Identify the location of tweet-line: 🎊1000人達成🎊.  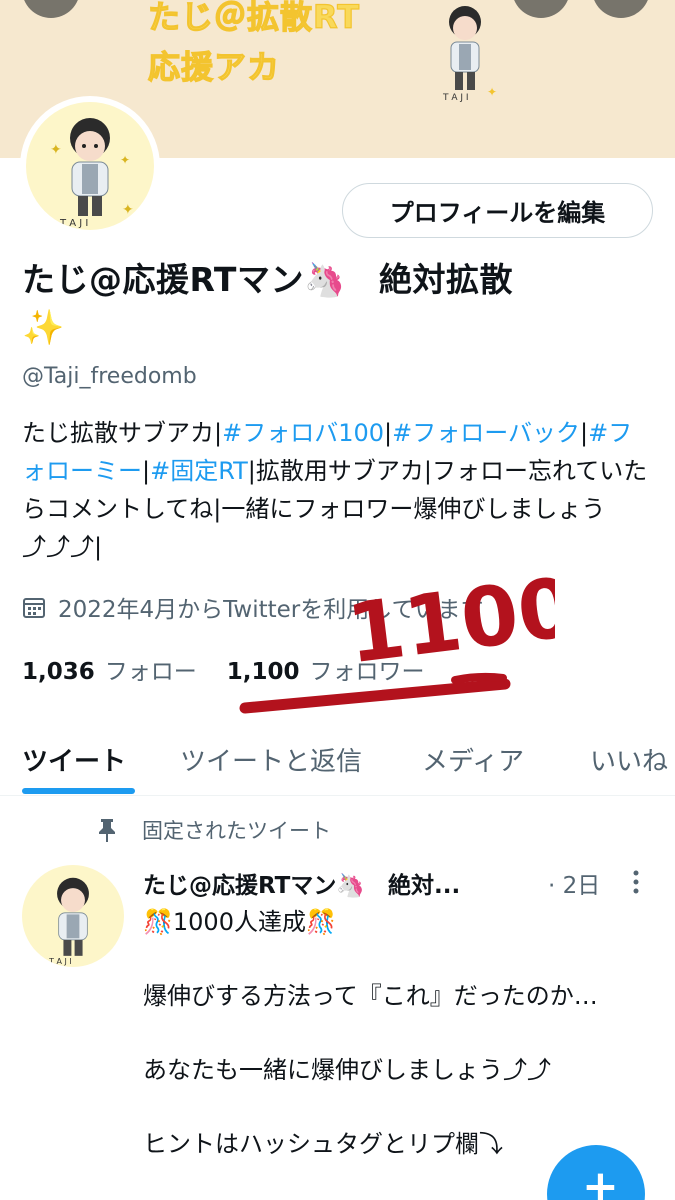
(239, 922).